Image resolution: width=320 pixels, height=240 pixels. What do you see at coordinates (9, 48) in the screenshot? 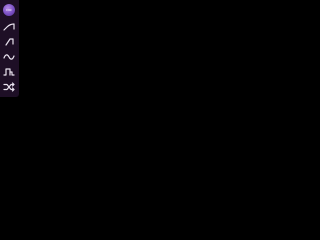
I see `tool-sidebar: Dbt` at bounding box center [9, 48].